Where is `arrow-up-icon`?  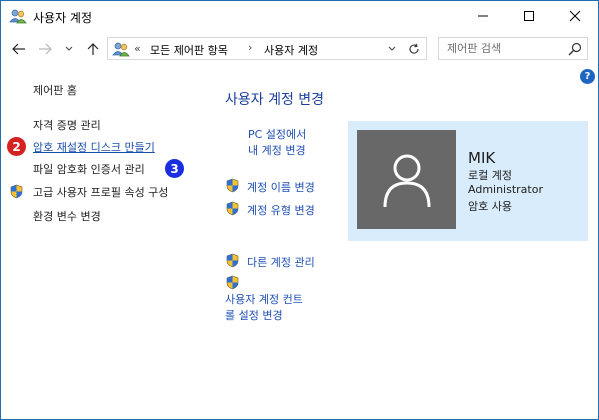
arrow-up-icon is located at coordinates (93, 49).